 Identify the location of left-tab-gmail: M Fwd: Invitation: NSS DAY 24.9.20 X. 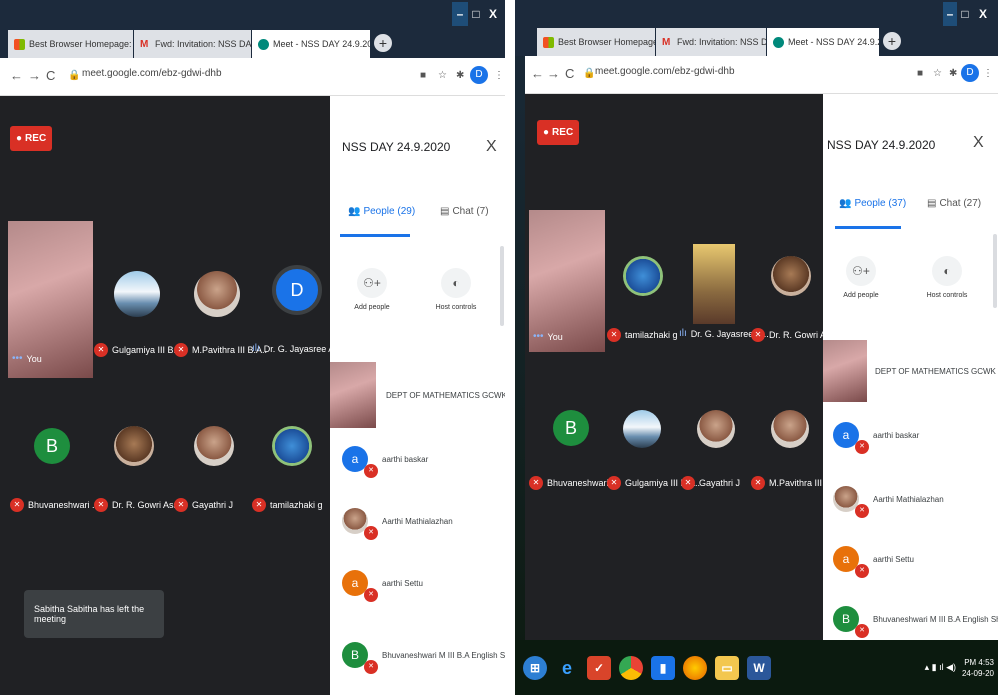
(192, 44).